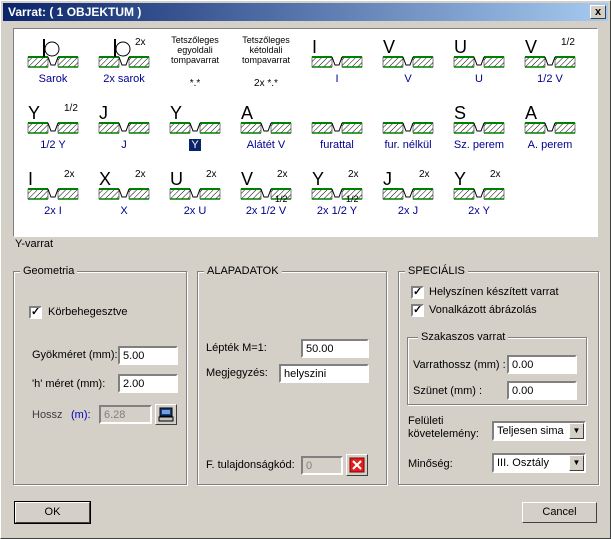 The width and height of the screenshot is (611, 539). I want to click on weld-type-2x-y: Y 2x 2x Y, so click(479, 193).